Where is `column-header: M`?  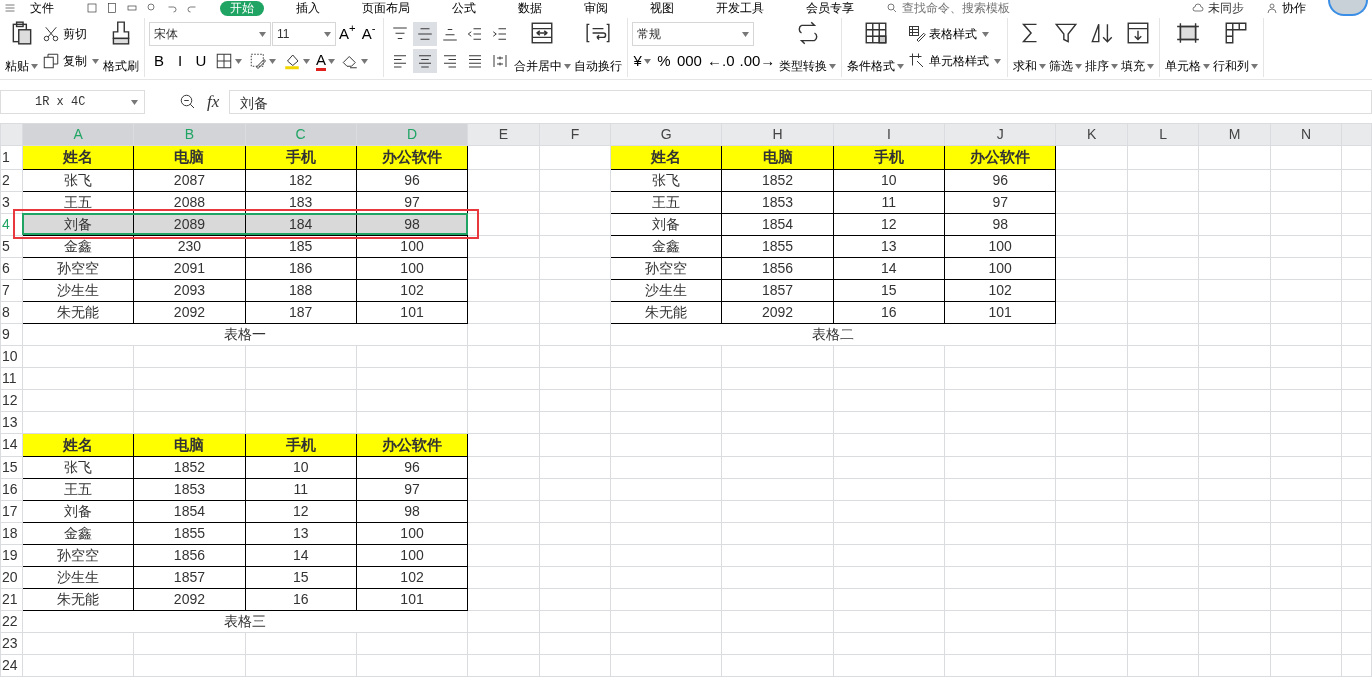 column-header: M is located at coordinates (1234, 134).